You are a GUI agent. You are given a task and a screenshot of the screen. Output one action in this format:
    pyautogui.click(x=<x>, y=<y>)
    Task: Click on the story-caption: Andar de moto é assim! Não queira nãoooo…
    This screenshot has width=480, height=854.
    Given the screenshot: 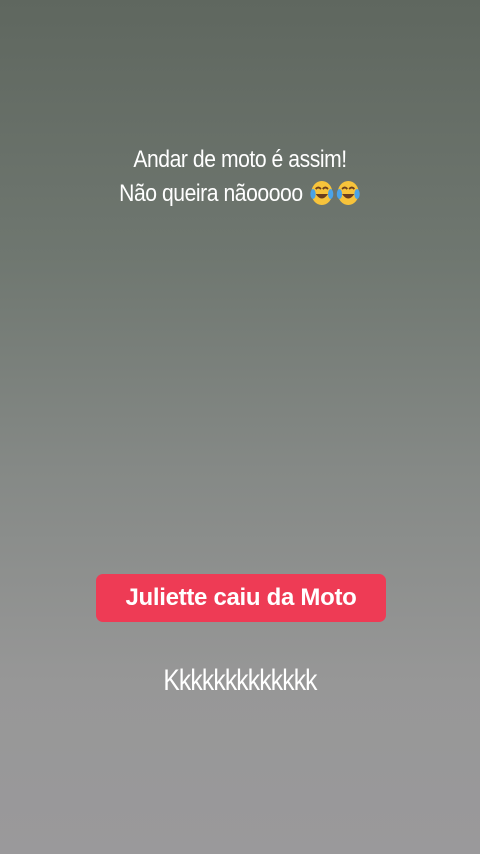 What is the action you would take?
    pyautogui.click(x=240, y=177)
    